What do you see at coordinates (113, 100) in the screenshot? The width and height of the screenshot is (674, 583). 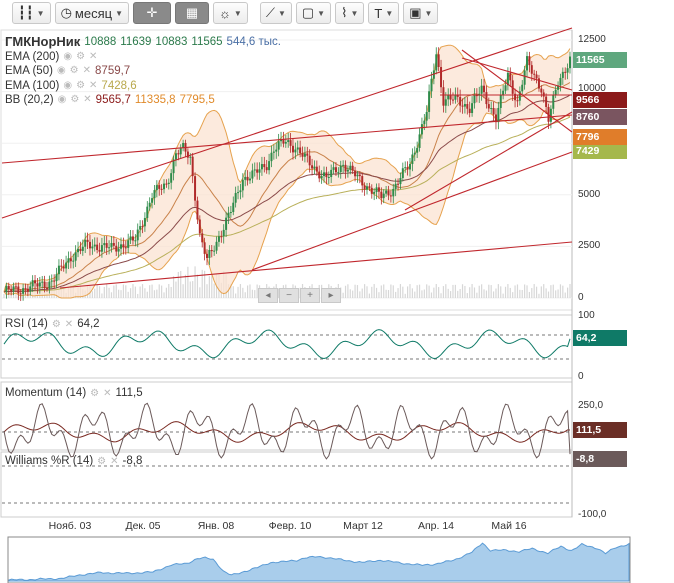 I see `bb-mid-value: 9565,7` at bounding box center [113, 100].